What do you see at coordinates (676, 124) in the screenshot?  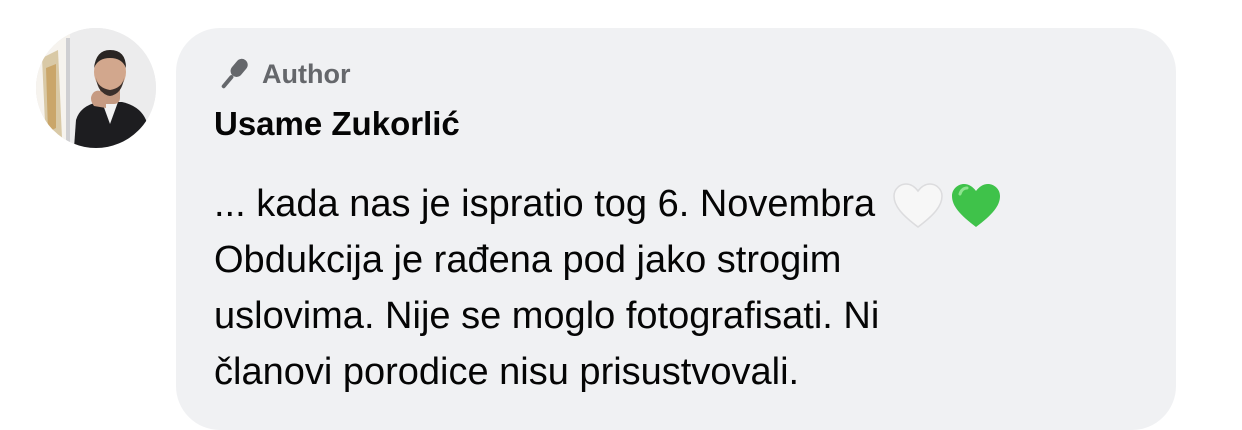 I see `author-name: Usame Zukorlić` at bounding box center [676, 124].